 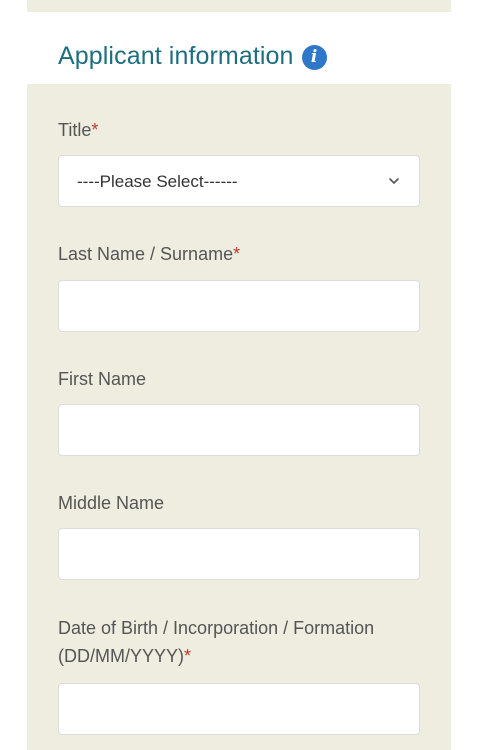 I want to click on middle-name-input, so click(x=239, y=554).